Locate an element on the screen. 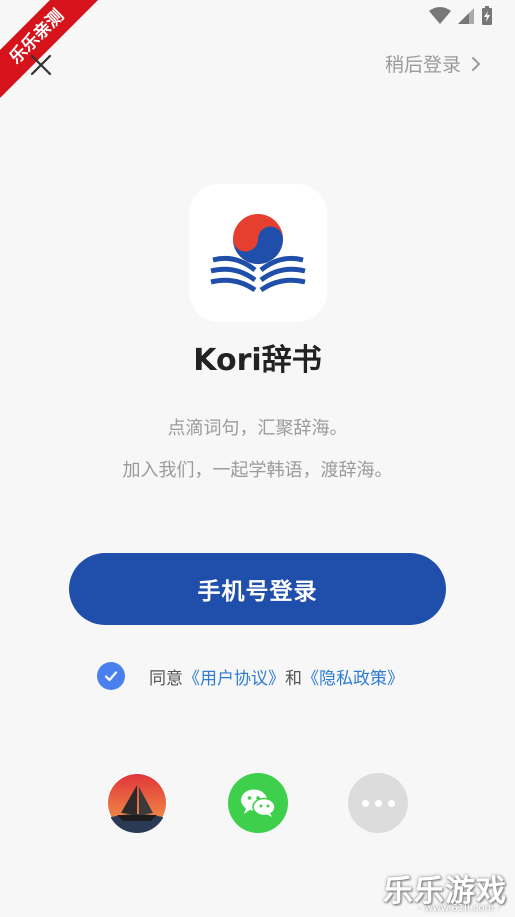 This screenshot has height=917, width=515. slogan-line-1: 点滴词句，汇聚辞海。 is located at coordinates (257, 428).